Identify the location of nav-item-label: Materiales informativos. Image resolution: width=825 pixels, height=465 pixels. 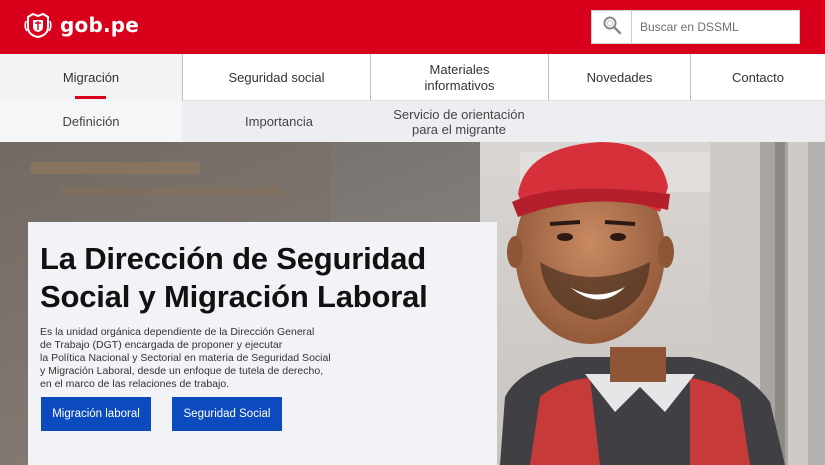
(459, 77).